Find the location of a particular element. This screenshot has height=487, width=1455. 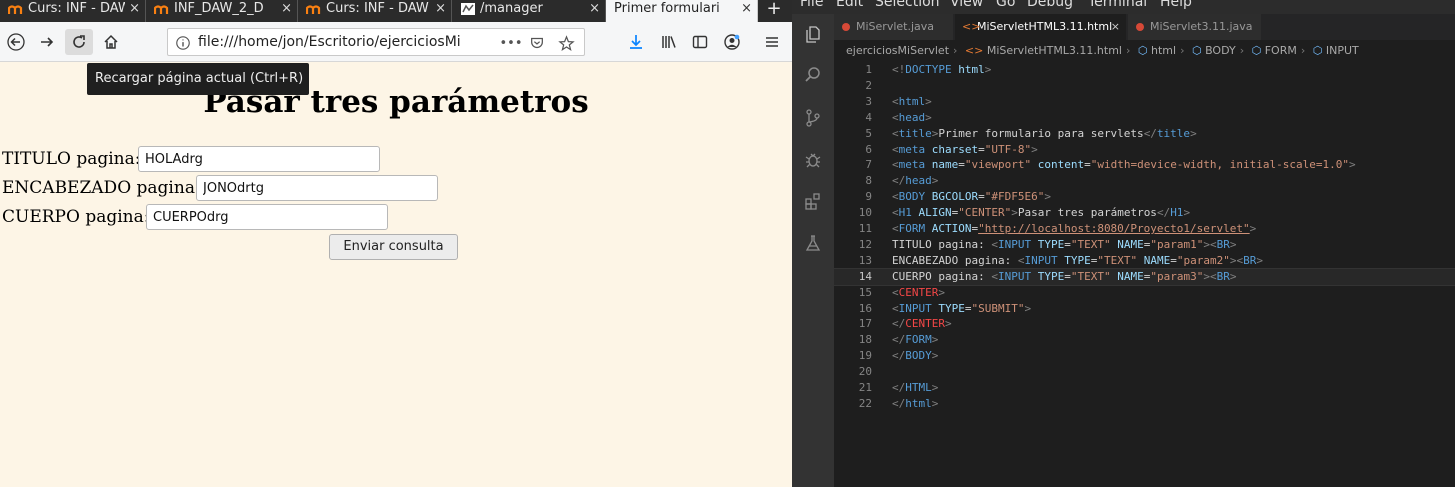

line-number: 22 is located at coordinates (865, 403).